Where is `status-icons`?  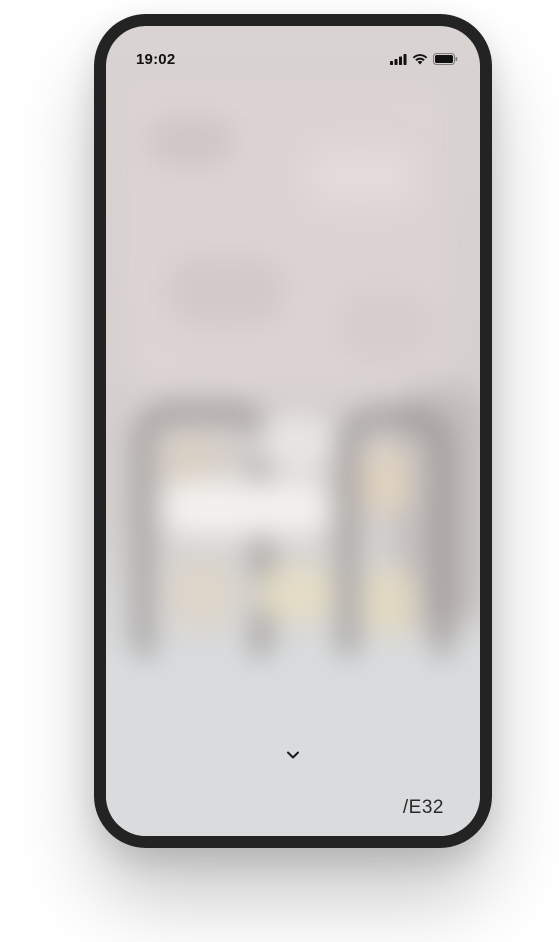 status-icons is located at coordinates (424, 61).